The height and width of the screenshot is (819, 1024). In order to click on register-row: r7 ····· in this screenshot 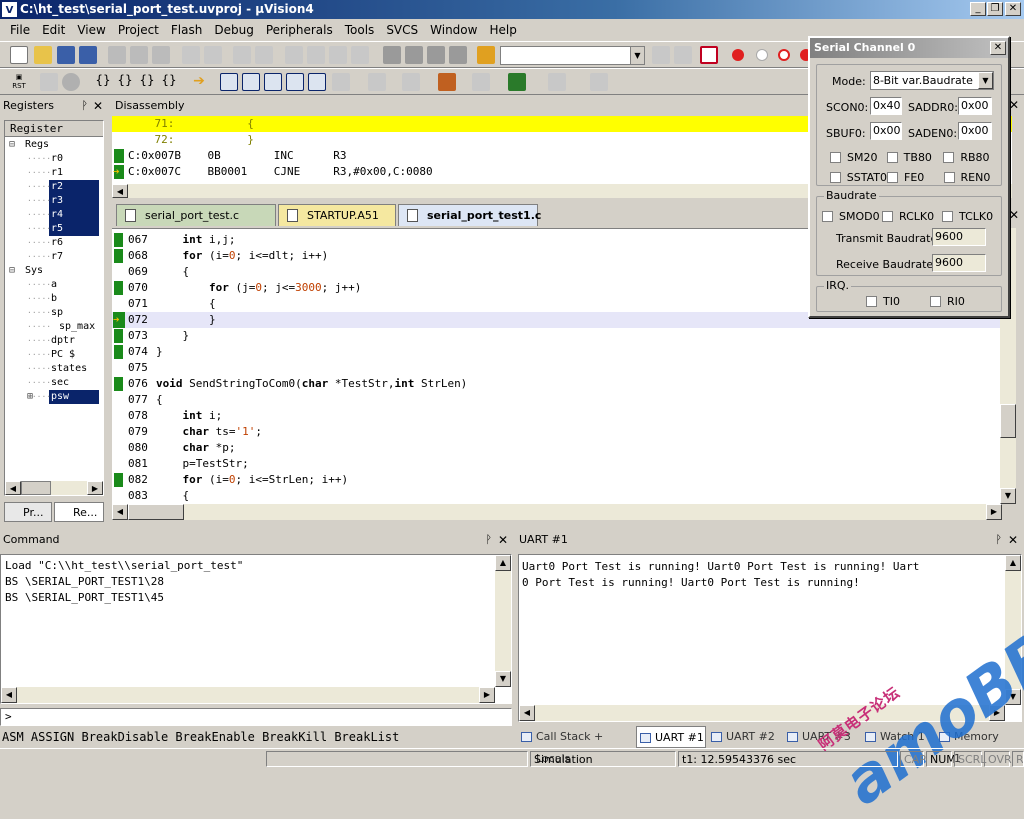, I will do `click(54, 257)`.